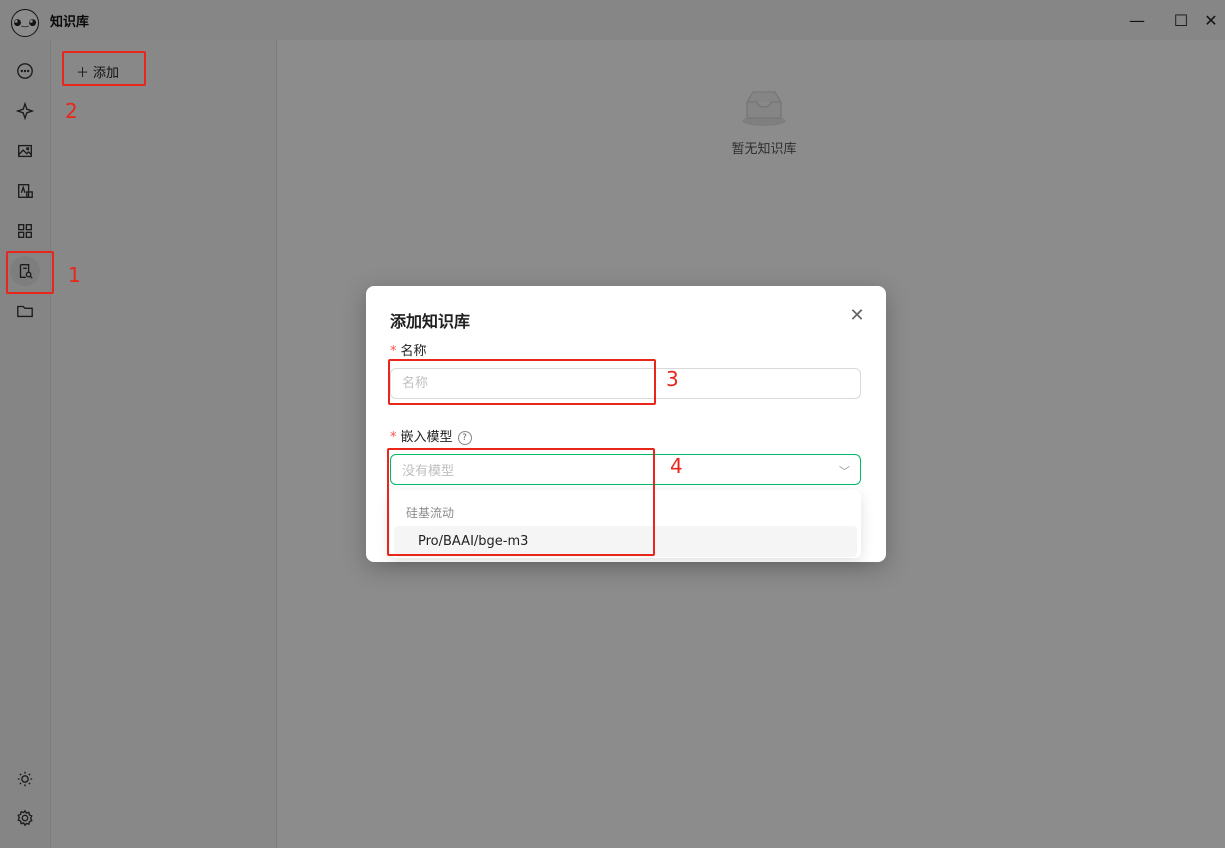  Describe the element at coordinates (857, 315) in the screenshot. I see `close-icon: ✕` at that location.